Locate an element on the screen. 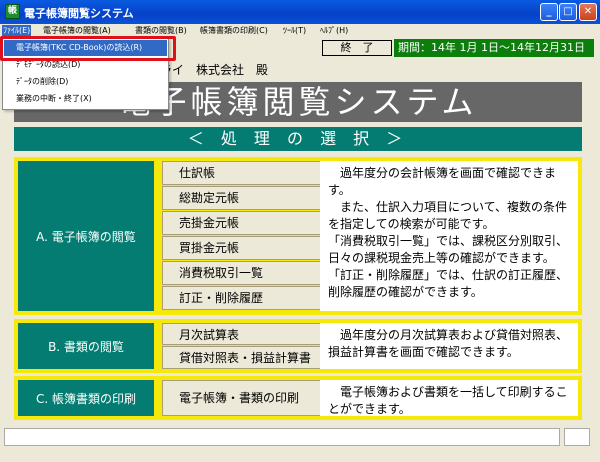  menu-ebook-view: 電子帳簿の閲覧(A) is located at coordinates (77, 30).